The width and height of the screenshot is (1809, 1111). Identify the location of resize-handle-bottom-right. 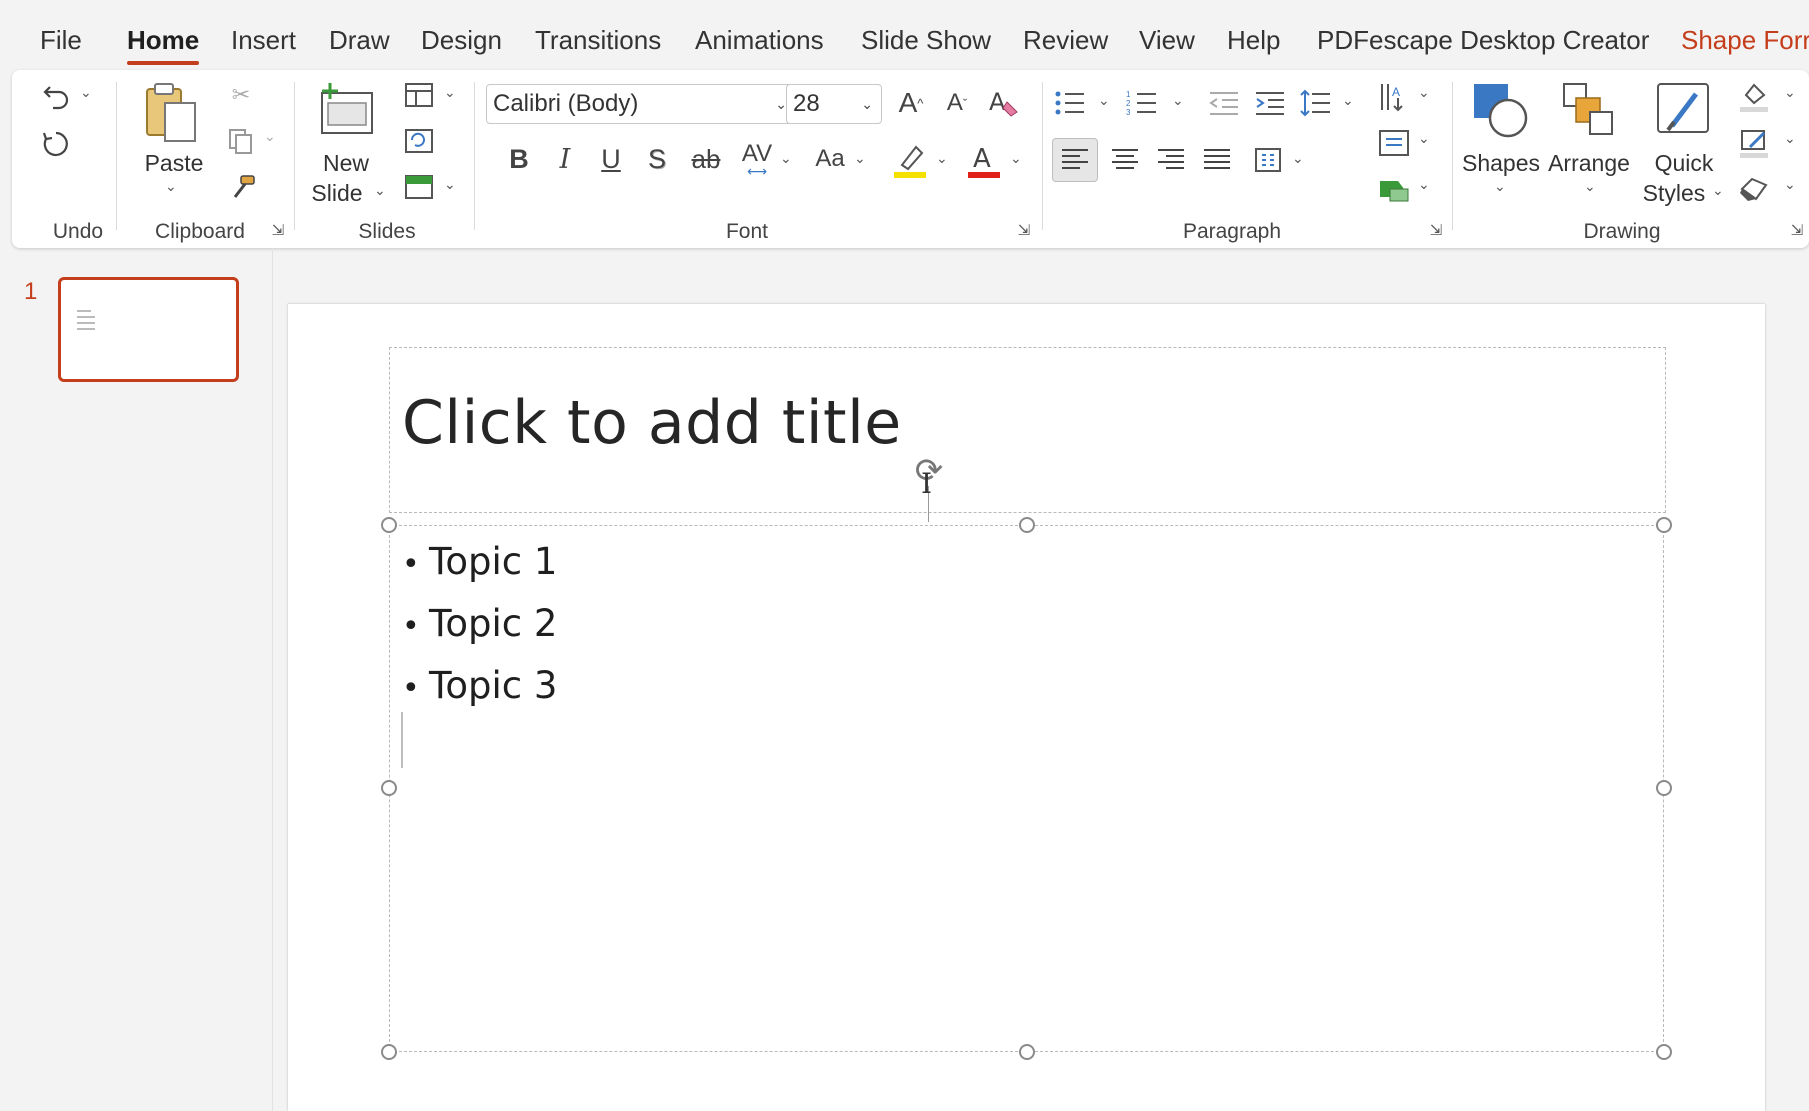
(1664, 1052).